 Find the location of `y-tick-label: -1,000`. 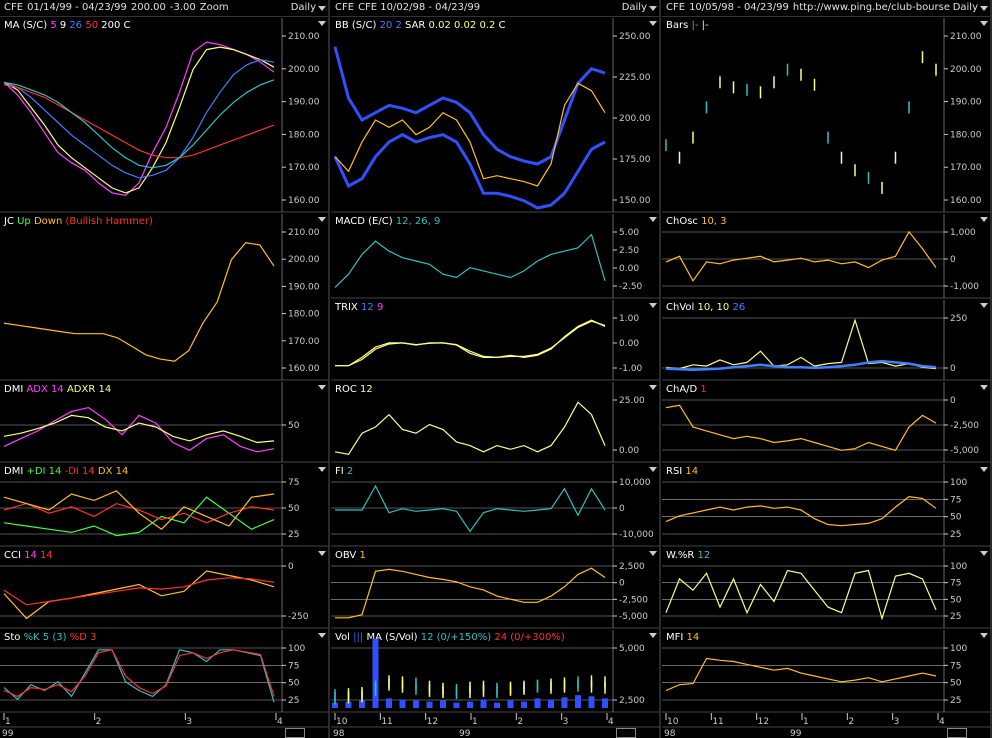

y-tick-label: -1,000 is located at coordinates (964, 287).